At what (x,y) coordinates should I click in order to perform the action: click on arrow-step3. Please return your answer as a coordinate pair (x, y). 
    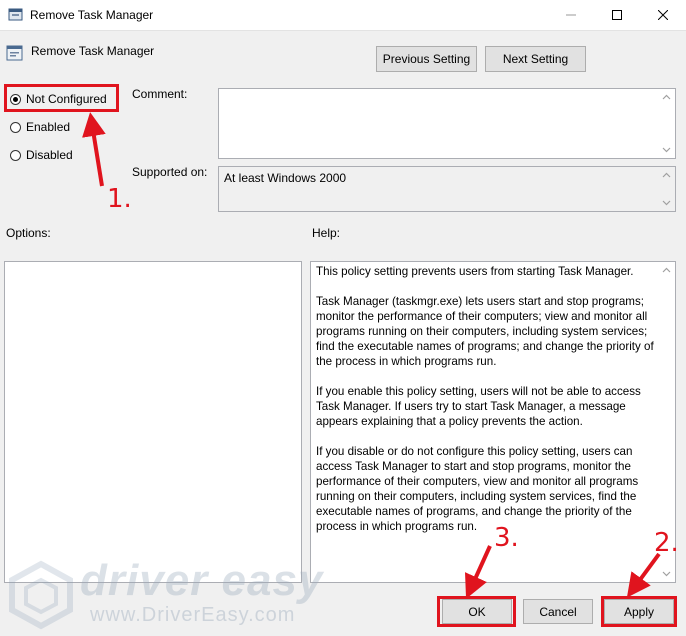
    Looking at the image, I should click on (478, 572).